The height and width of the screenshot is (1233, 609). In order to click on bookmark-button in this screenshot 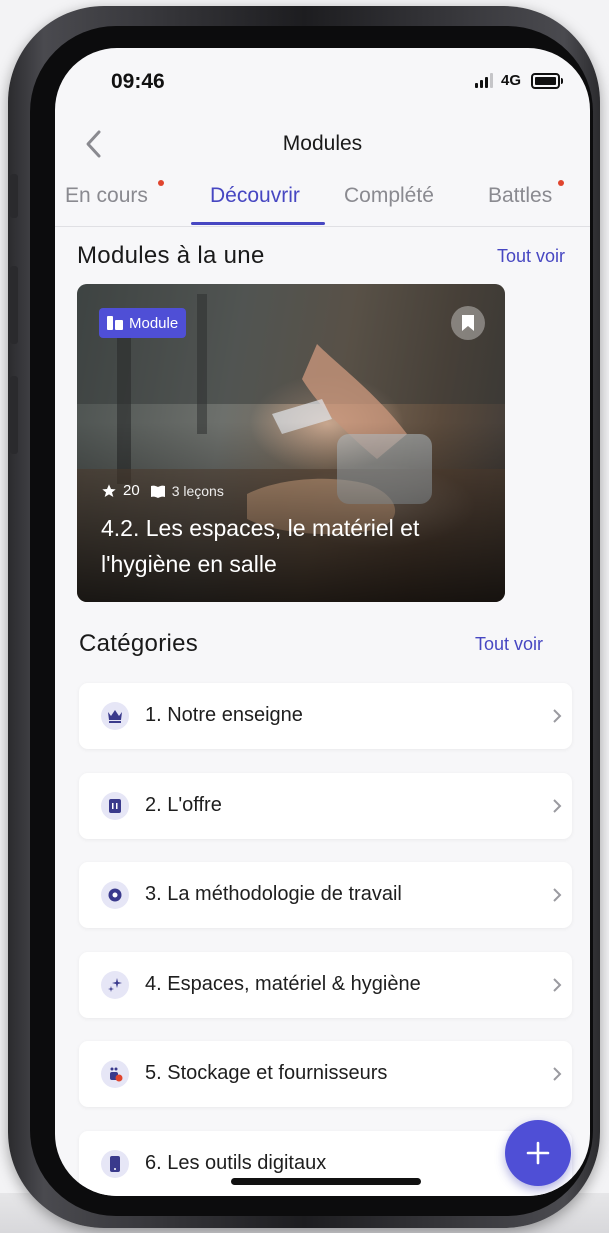, I will do `click(468, 323)`.